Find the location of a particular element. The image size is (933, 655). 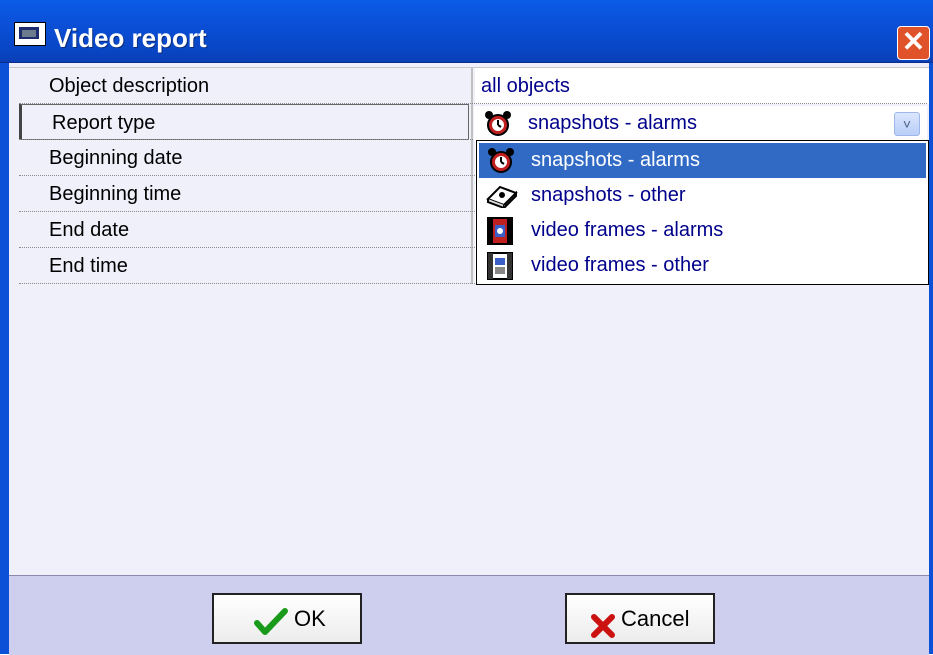

window-frame-left is located at coordinates (4, 358).